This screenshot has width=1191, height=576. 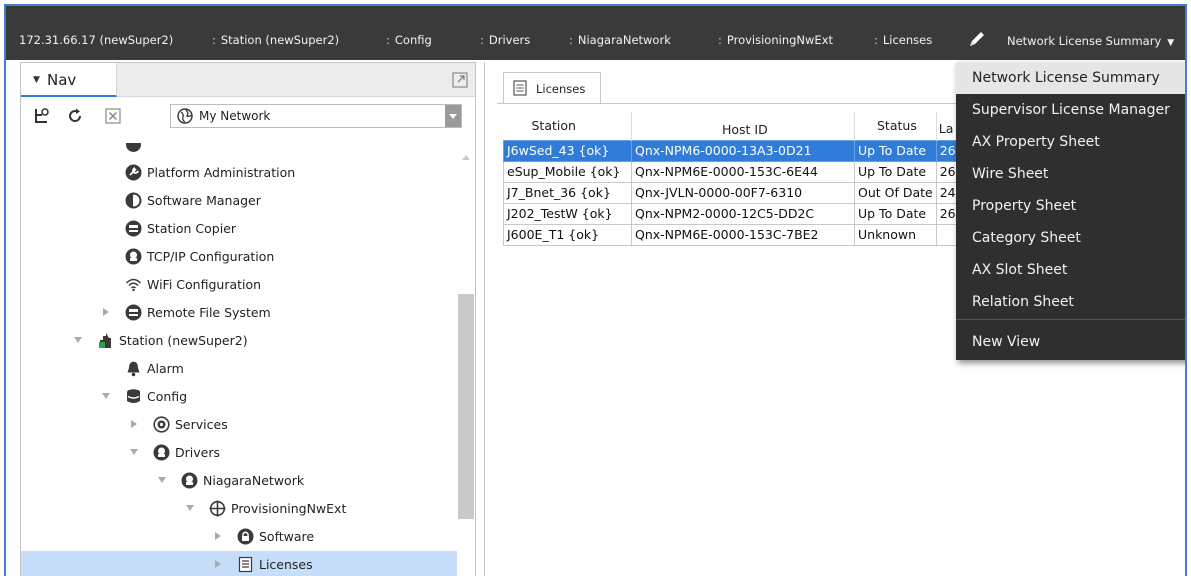 I want to click on breadcrumb-host: 172.31.66.17 (newSuper2), so click(x=93, y=40).